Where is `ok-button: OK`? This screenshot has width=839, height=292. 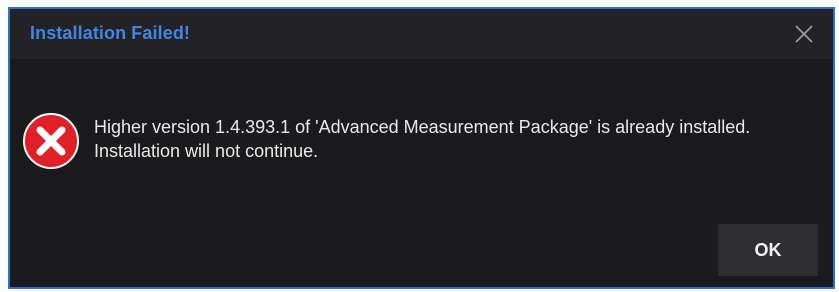 ok-button: OK is located at coordinates (768, 250).